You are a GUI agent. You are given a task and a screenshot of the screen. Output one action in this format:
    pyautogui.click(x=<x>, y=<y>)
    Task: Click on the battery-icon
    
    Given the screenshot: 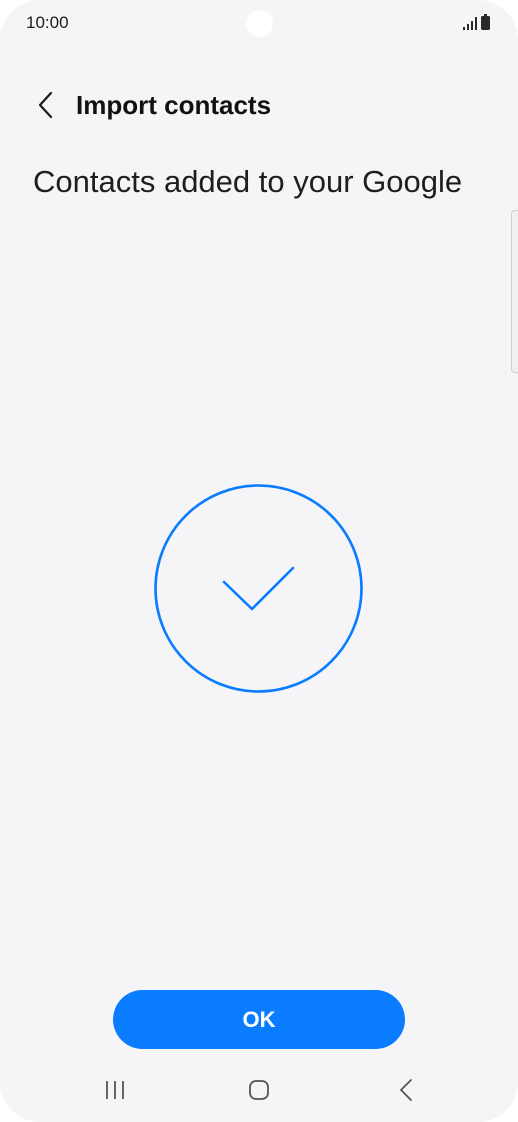 What is the action you would take?
    pyautogui.click(x=485, y=22)
    